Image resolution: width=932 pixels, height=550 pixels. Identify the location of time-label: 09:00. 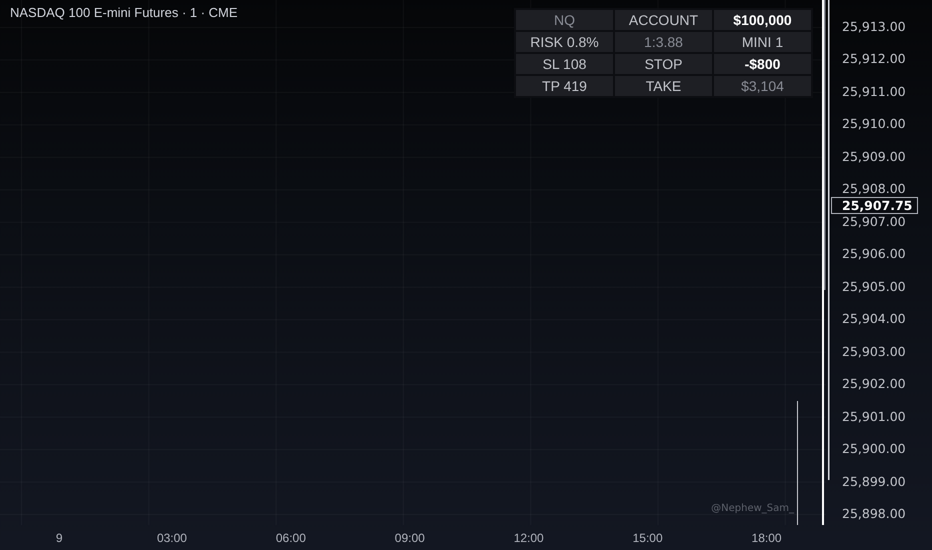
(410, 537).